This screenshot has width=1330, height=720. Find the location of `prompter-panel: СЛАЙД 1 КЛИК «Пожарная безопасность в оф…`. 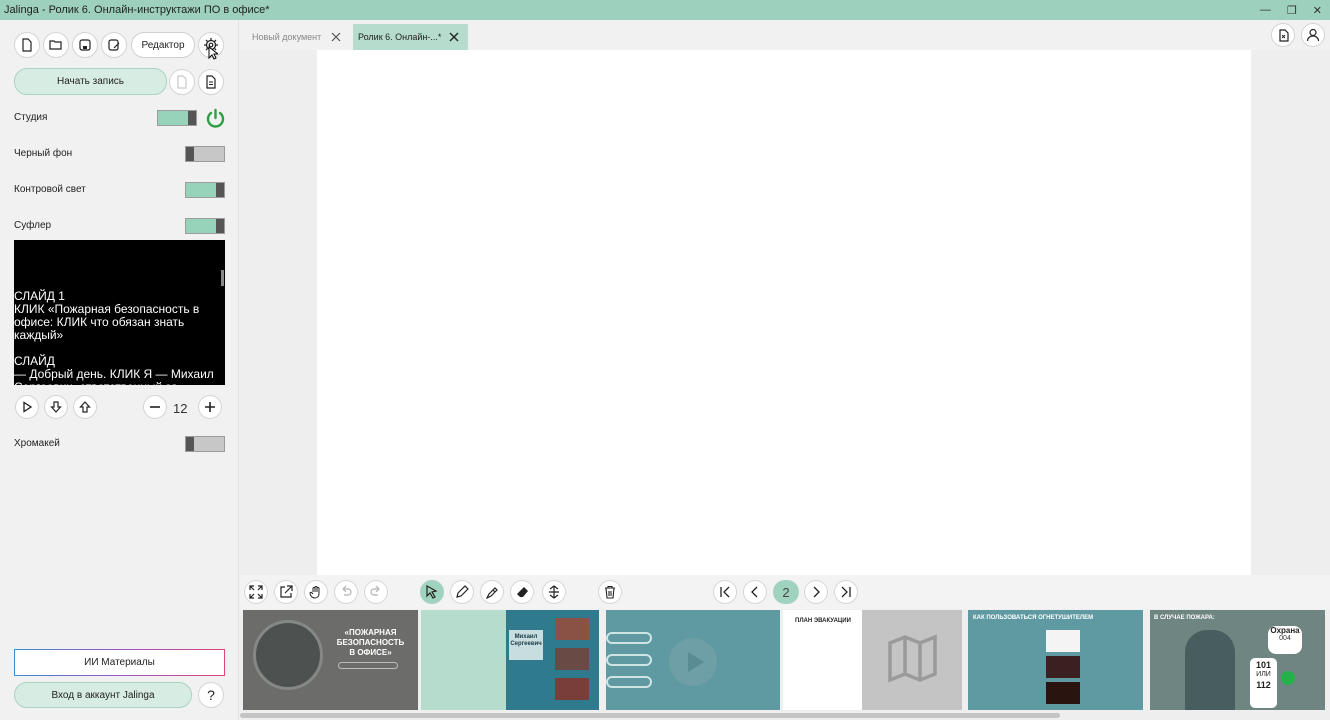

prompter-panel: СЛАЙД 1 КЛИК «Пожарная безопасность в оф… is located at coordinates (119, 312).